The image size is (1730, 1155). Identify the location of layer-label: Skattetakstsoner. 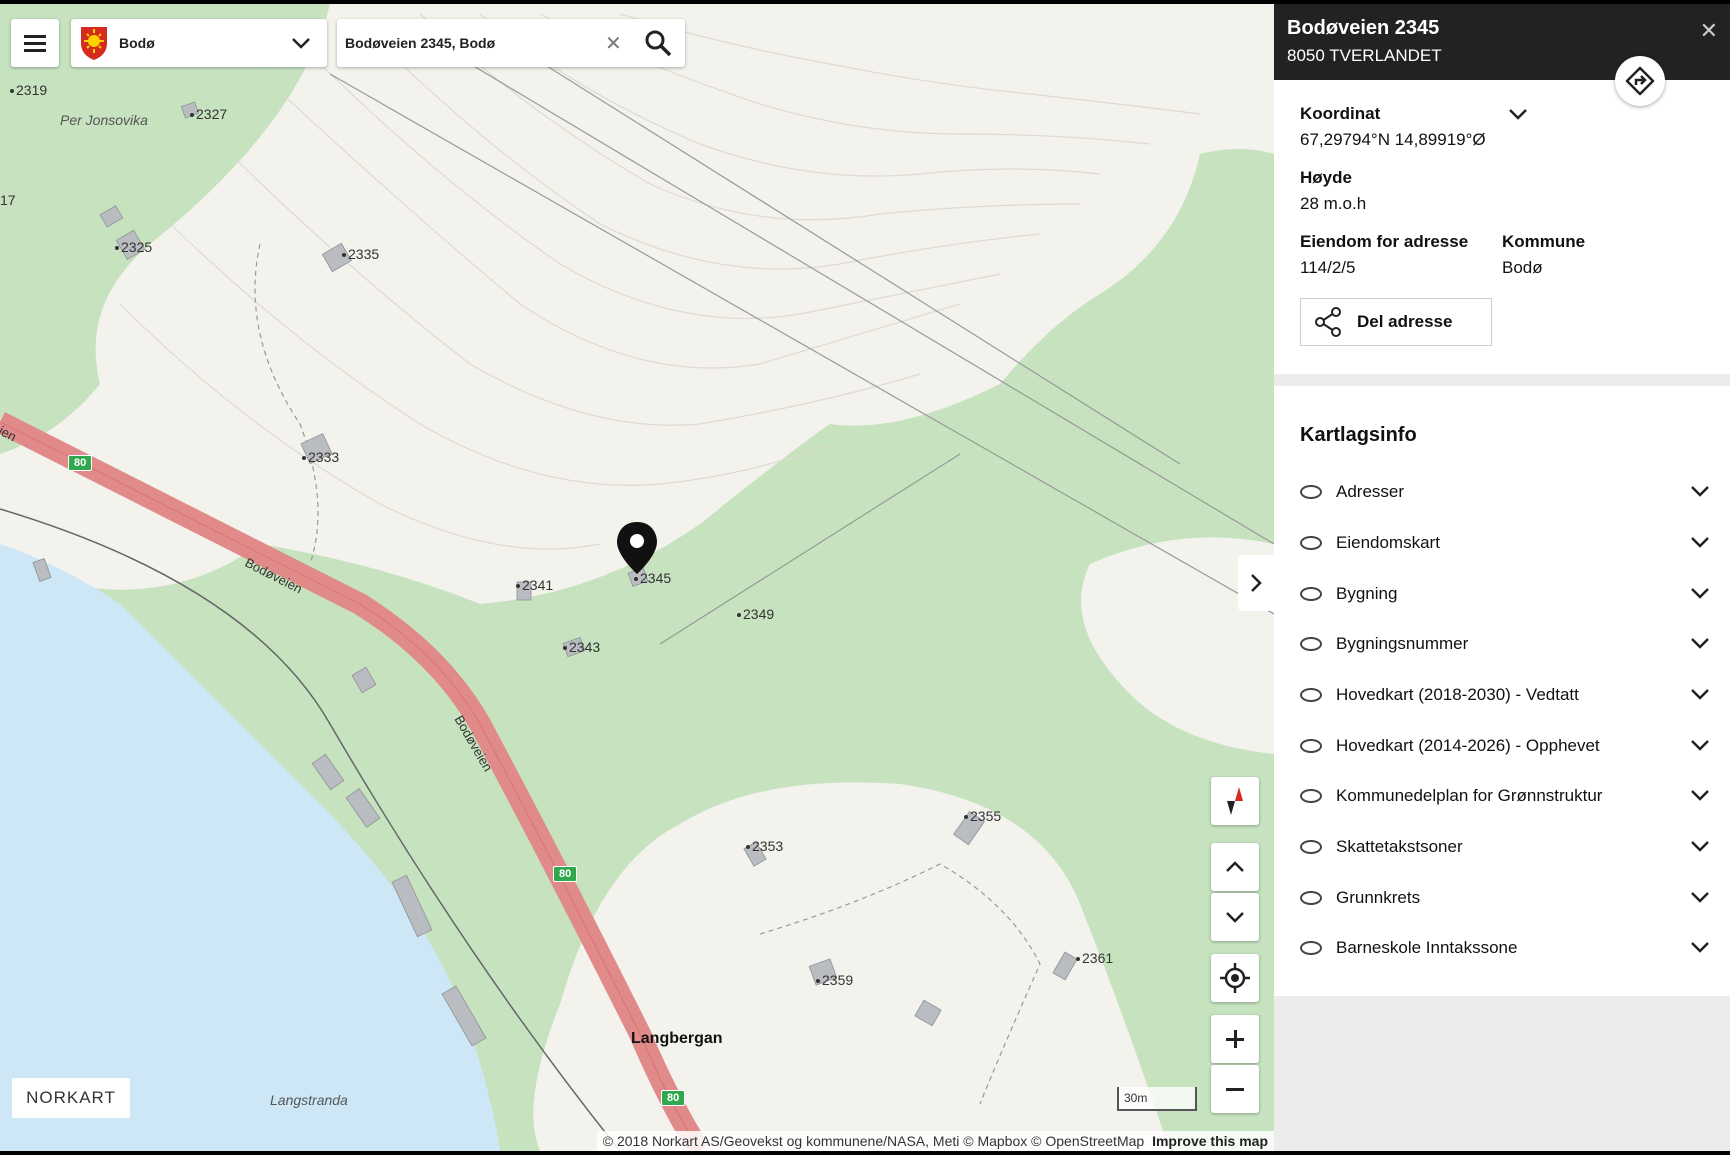
(1399, 846).